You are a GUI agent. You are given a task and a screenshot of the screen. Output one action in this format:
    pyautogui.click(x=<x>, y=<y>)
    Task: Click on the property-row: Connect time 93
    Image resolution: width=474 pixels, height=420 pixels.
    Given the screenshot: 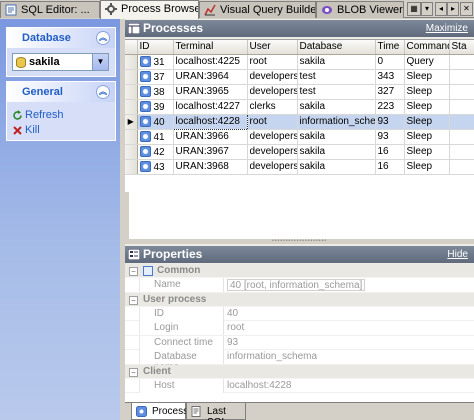 What is the action you would take?
    pyautogui.click(x=299, y=342)
    